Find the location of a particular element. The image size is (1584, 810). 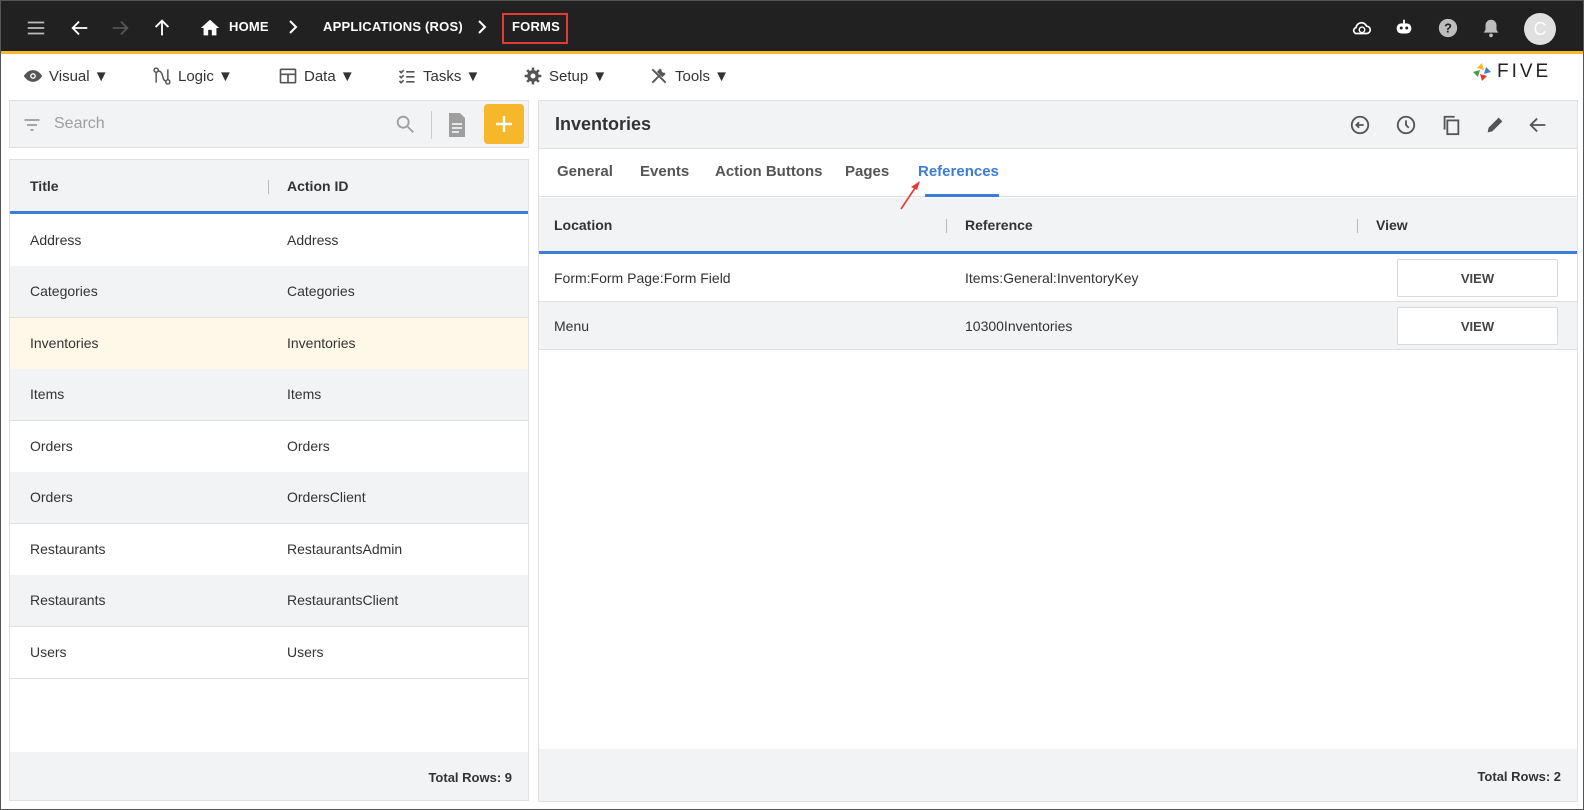

row-title: Users is located at coordinates (48, 652).